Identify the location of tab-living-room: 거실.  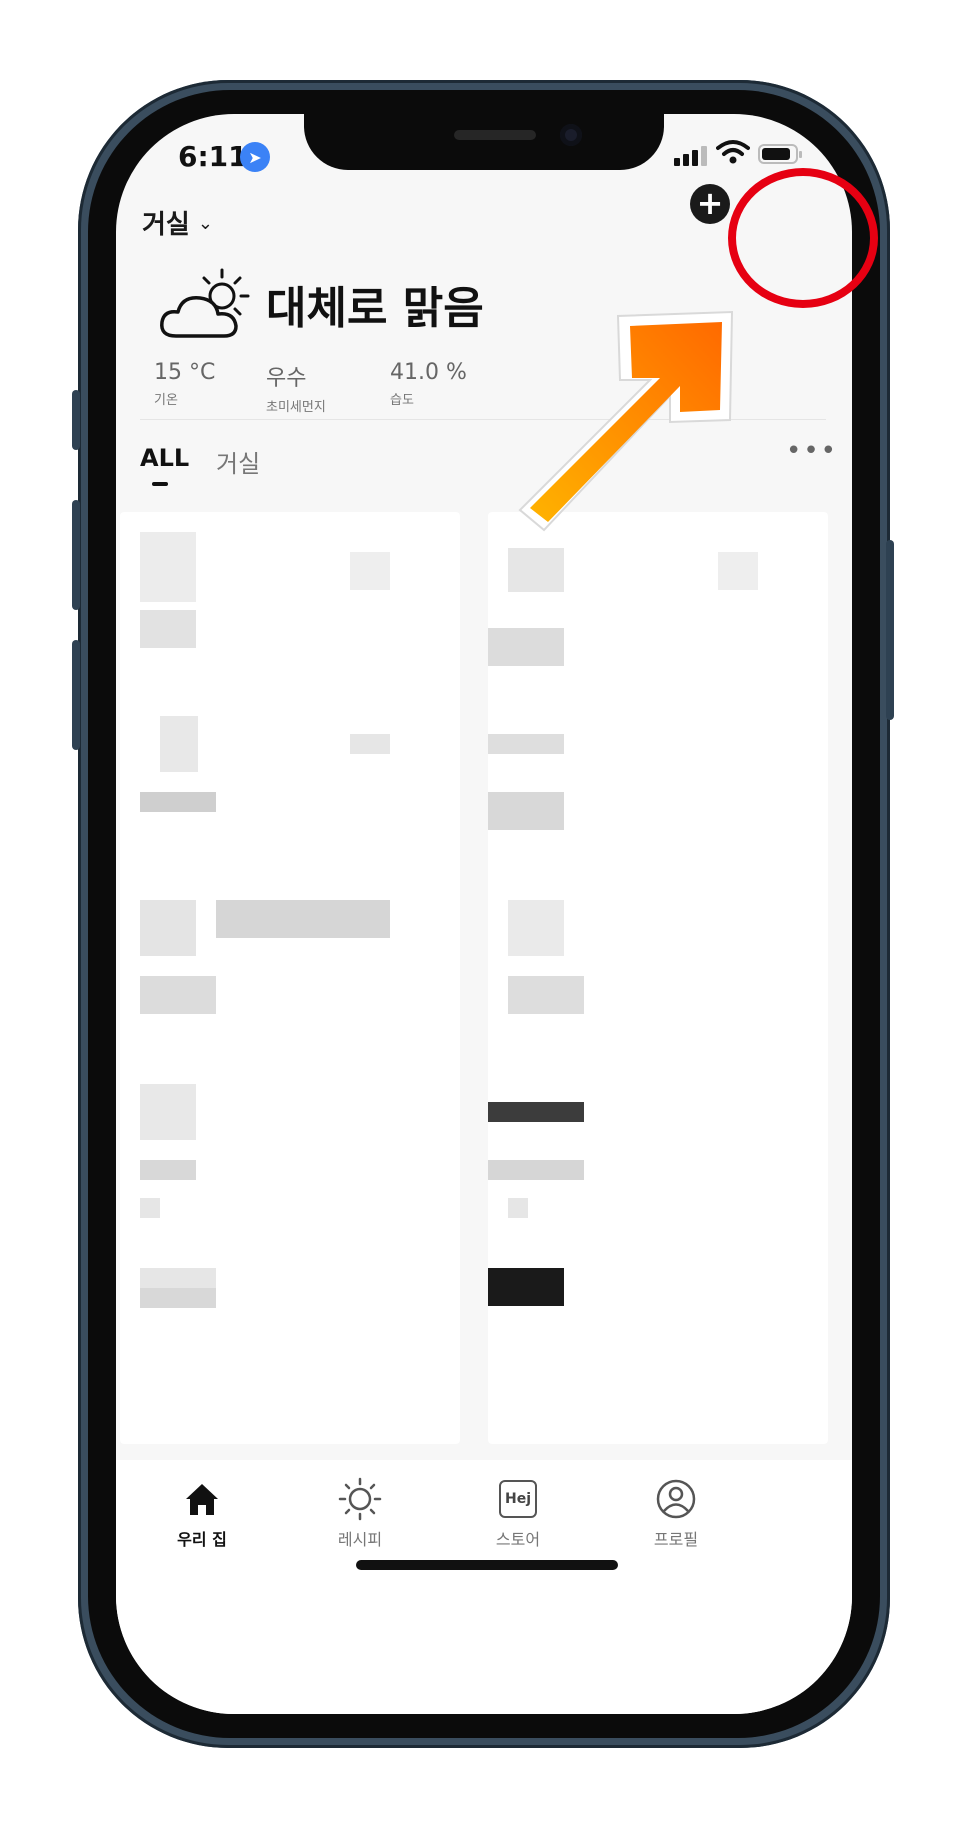
(238, 461).